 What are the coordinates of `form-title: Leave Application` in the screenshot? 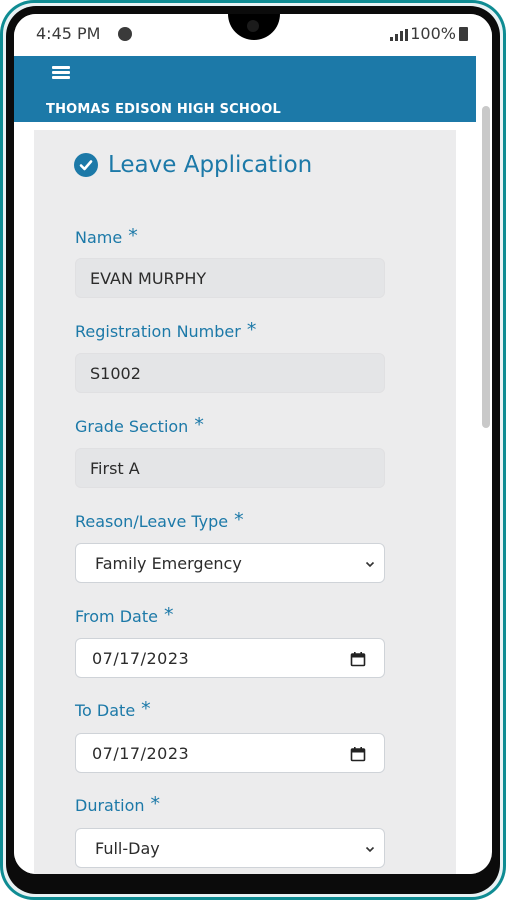 It's located at (210, 165).